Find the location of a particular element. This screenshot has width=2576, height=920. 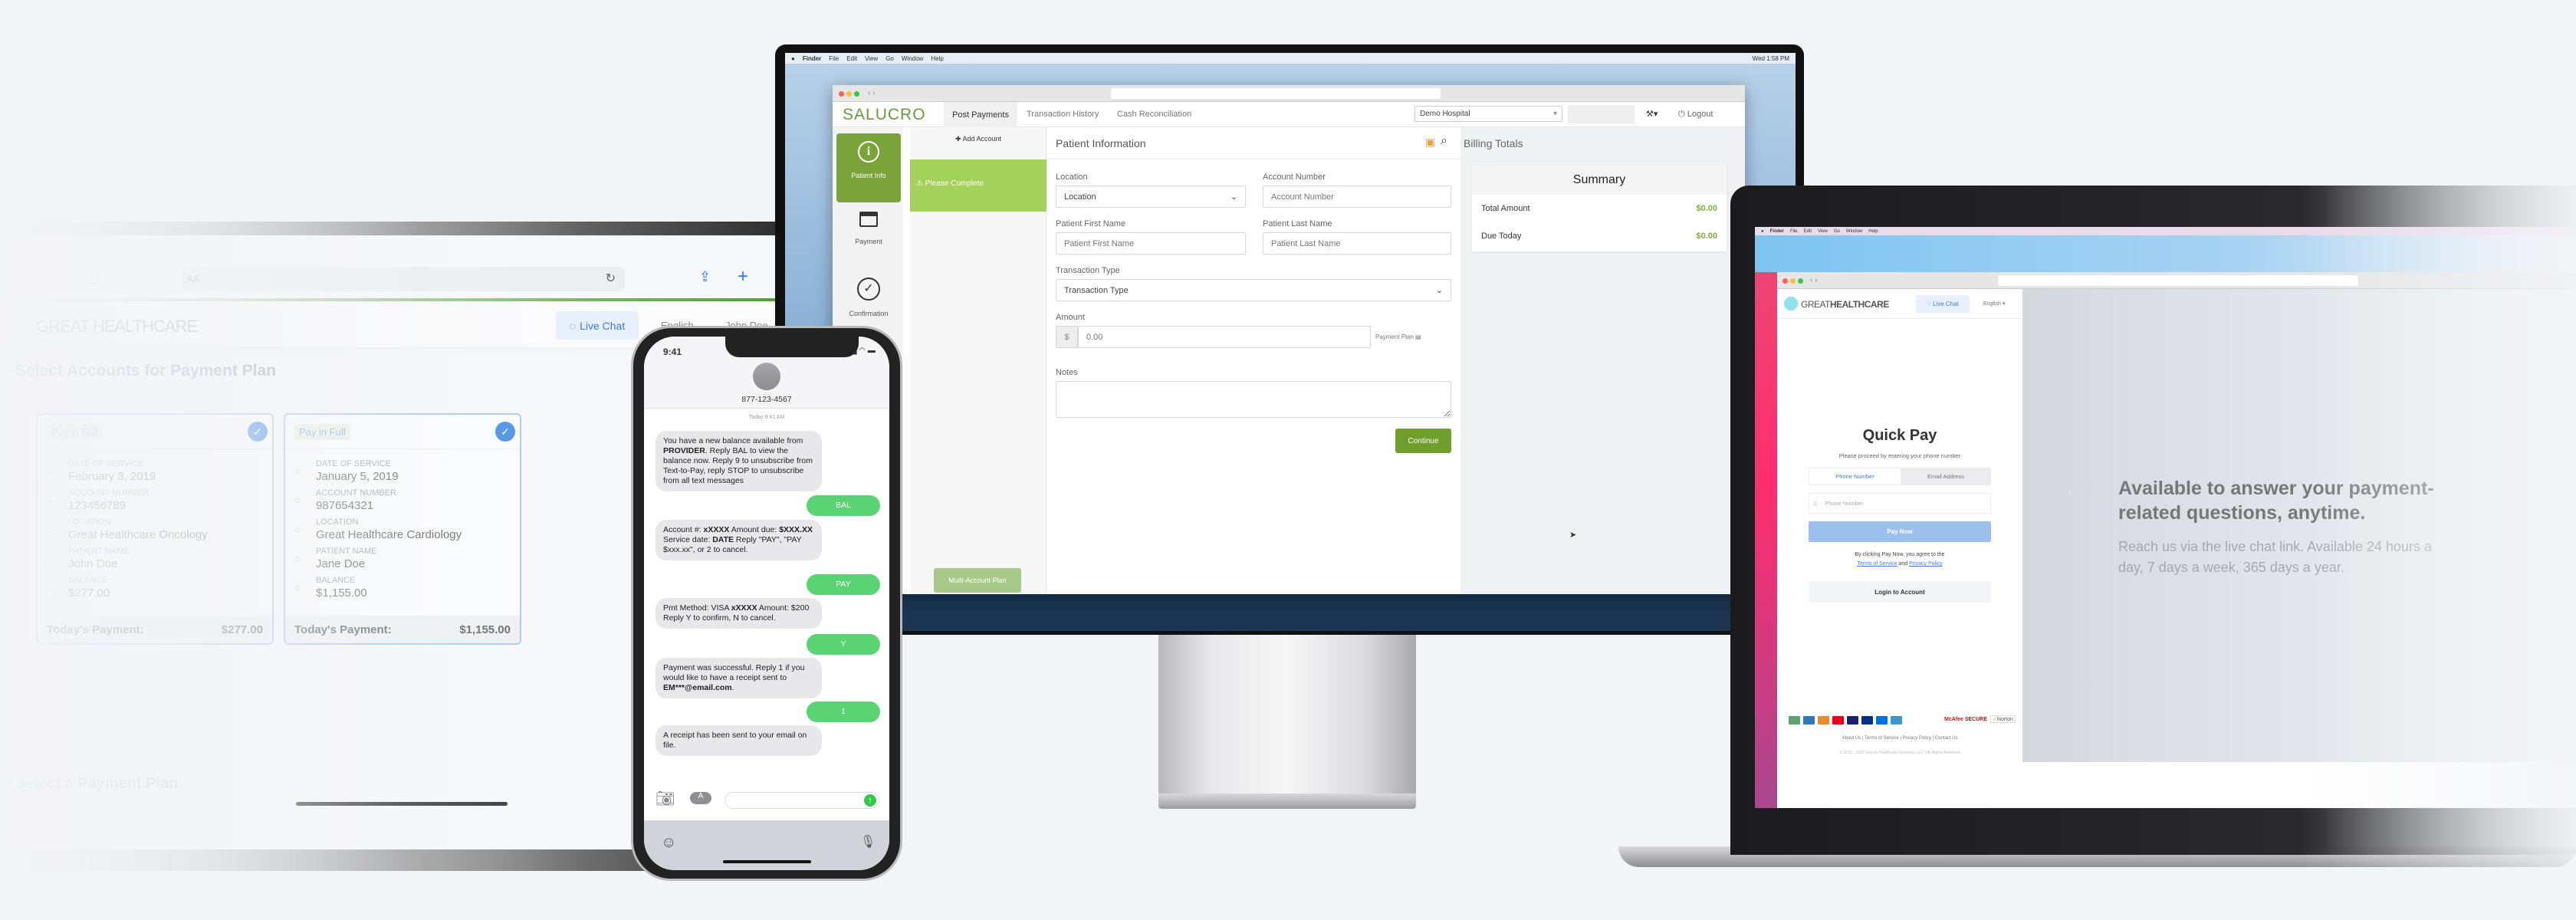

pay-in-full-badge: Pay in Full is located at coordinates (75, 432).